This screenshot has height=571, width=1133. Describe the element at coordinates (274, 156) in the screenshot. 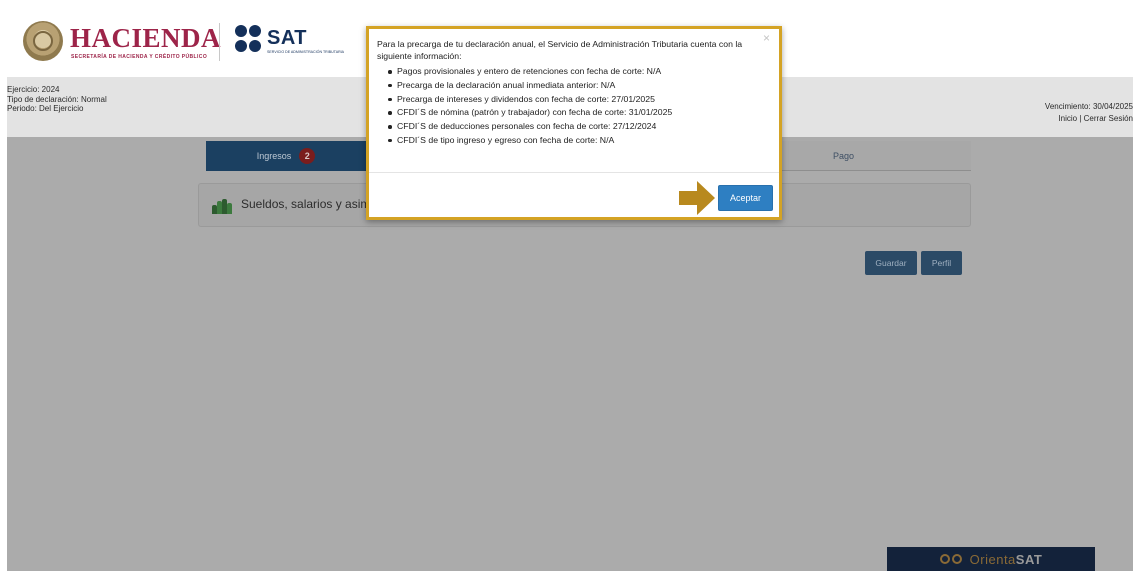

I see `tab-ingresos-label: Ingresos` at that location.